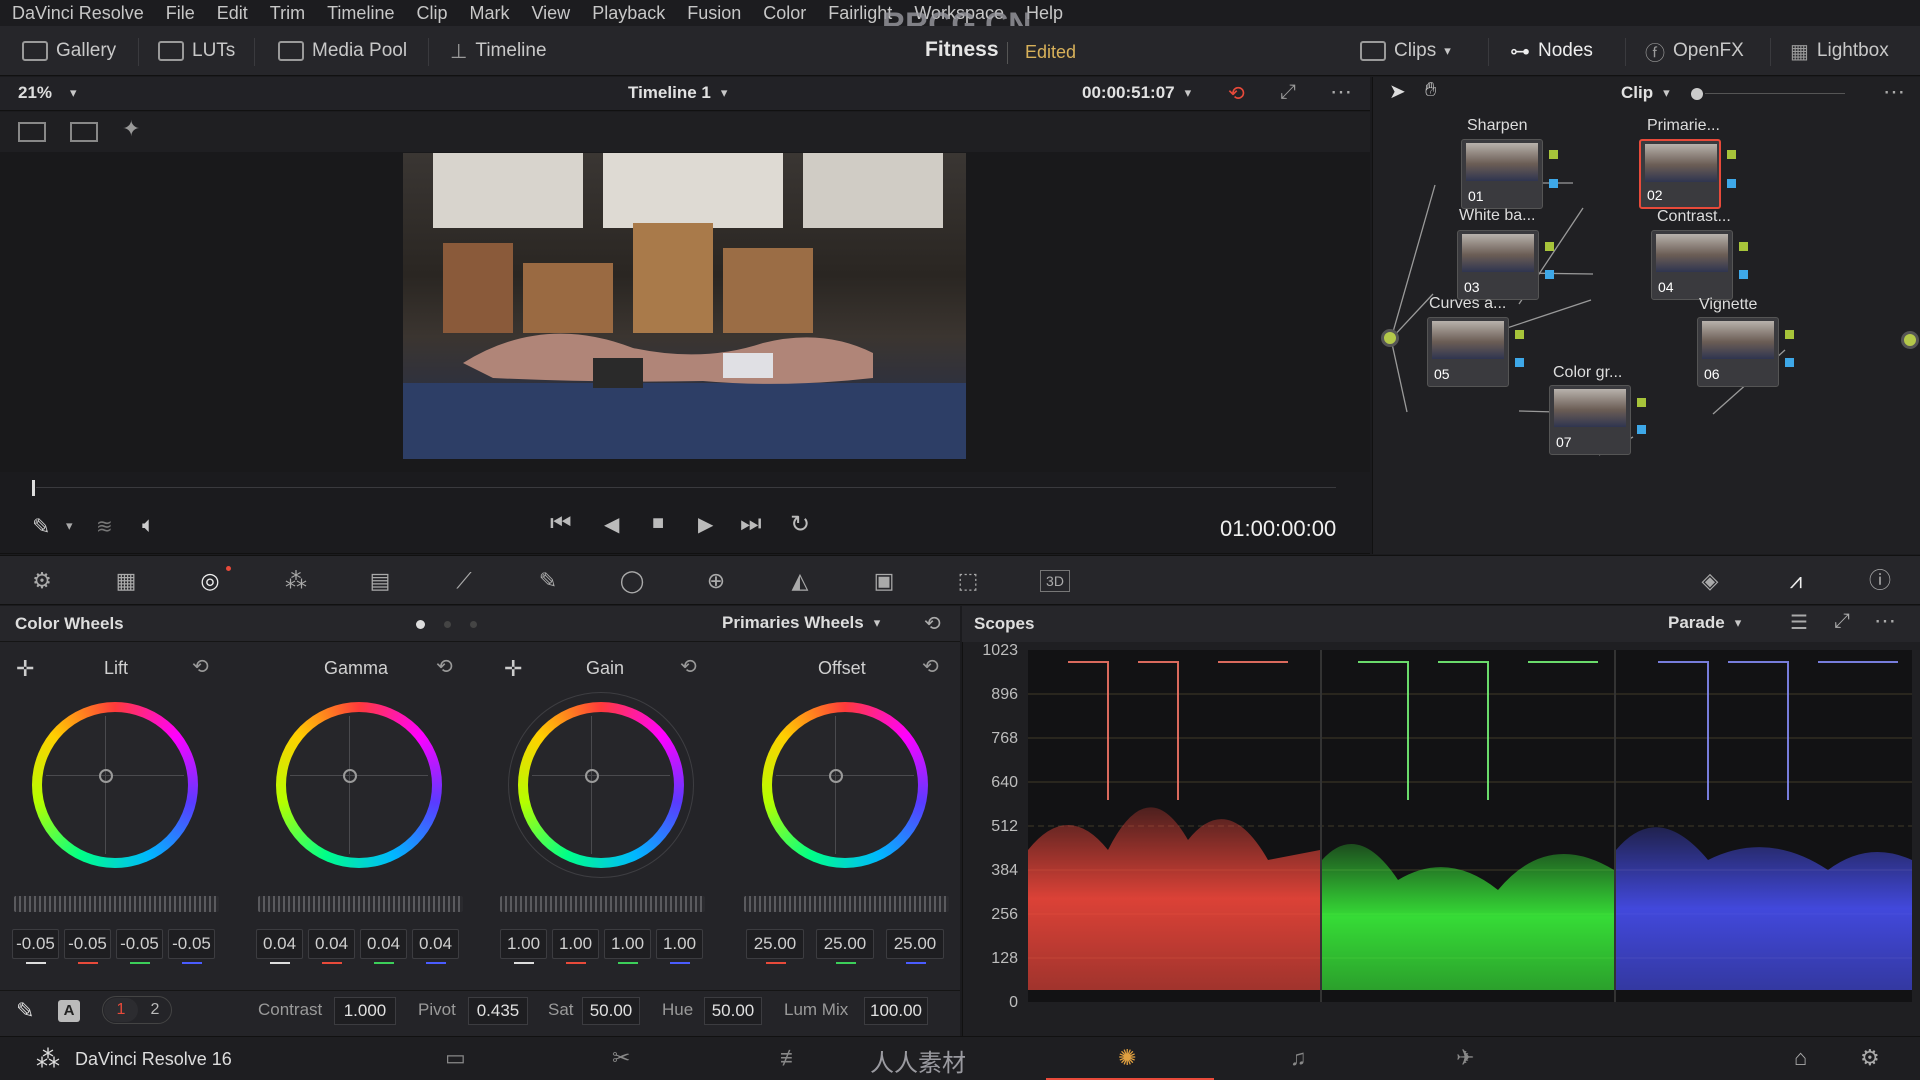 The width and height of the screenshot is (1920, 1080). What do you see at coordinates (420, 624) in the screenshot?
I see `page-dot-active` at bounding box center [420, 624].